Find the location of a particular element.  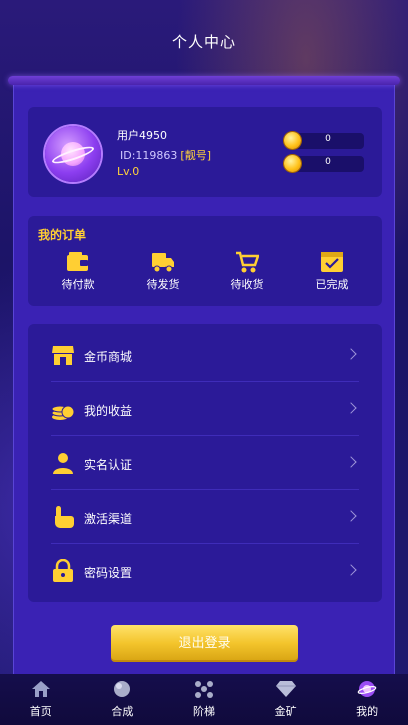

order-label: 待收货 is located at coordinates (247, 284).